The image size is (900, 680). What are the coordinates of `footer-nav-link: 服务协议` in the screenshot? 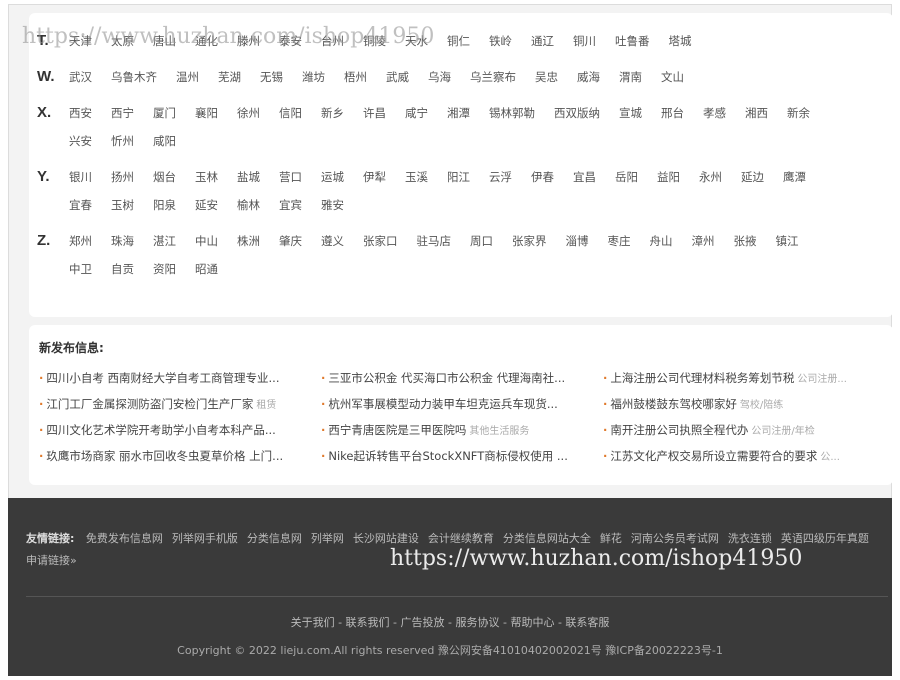 It's located at (477, 622).